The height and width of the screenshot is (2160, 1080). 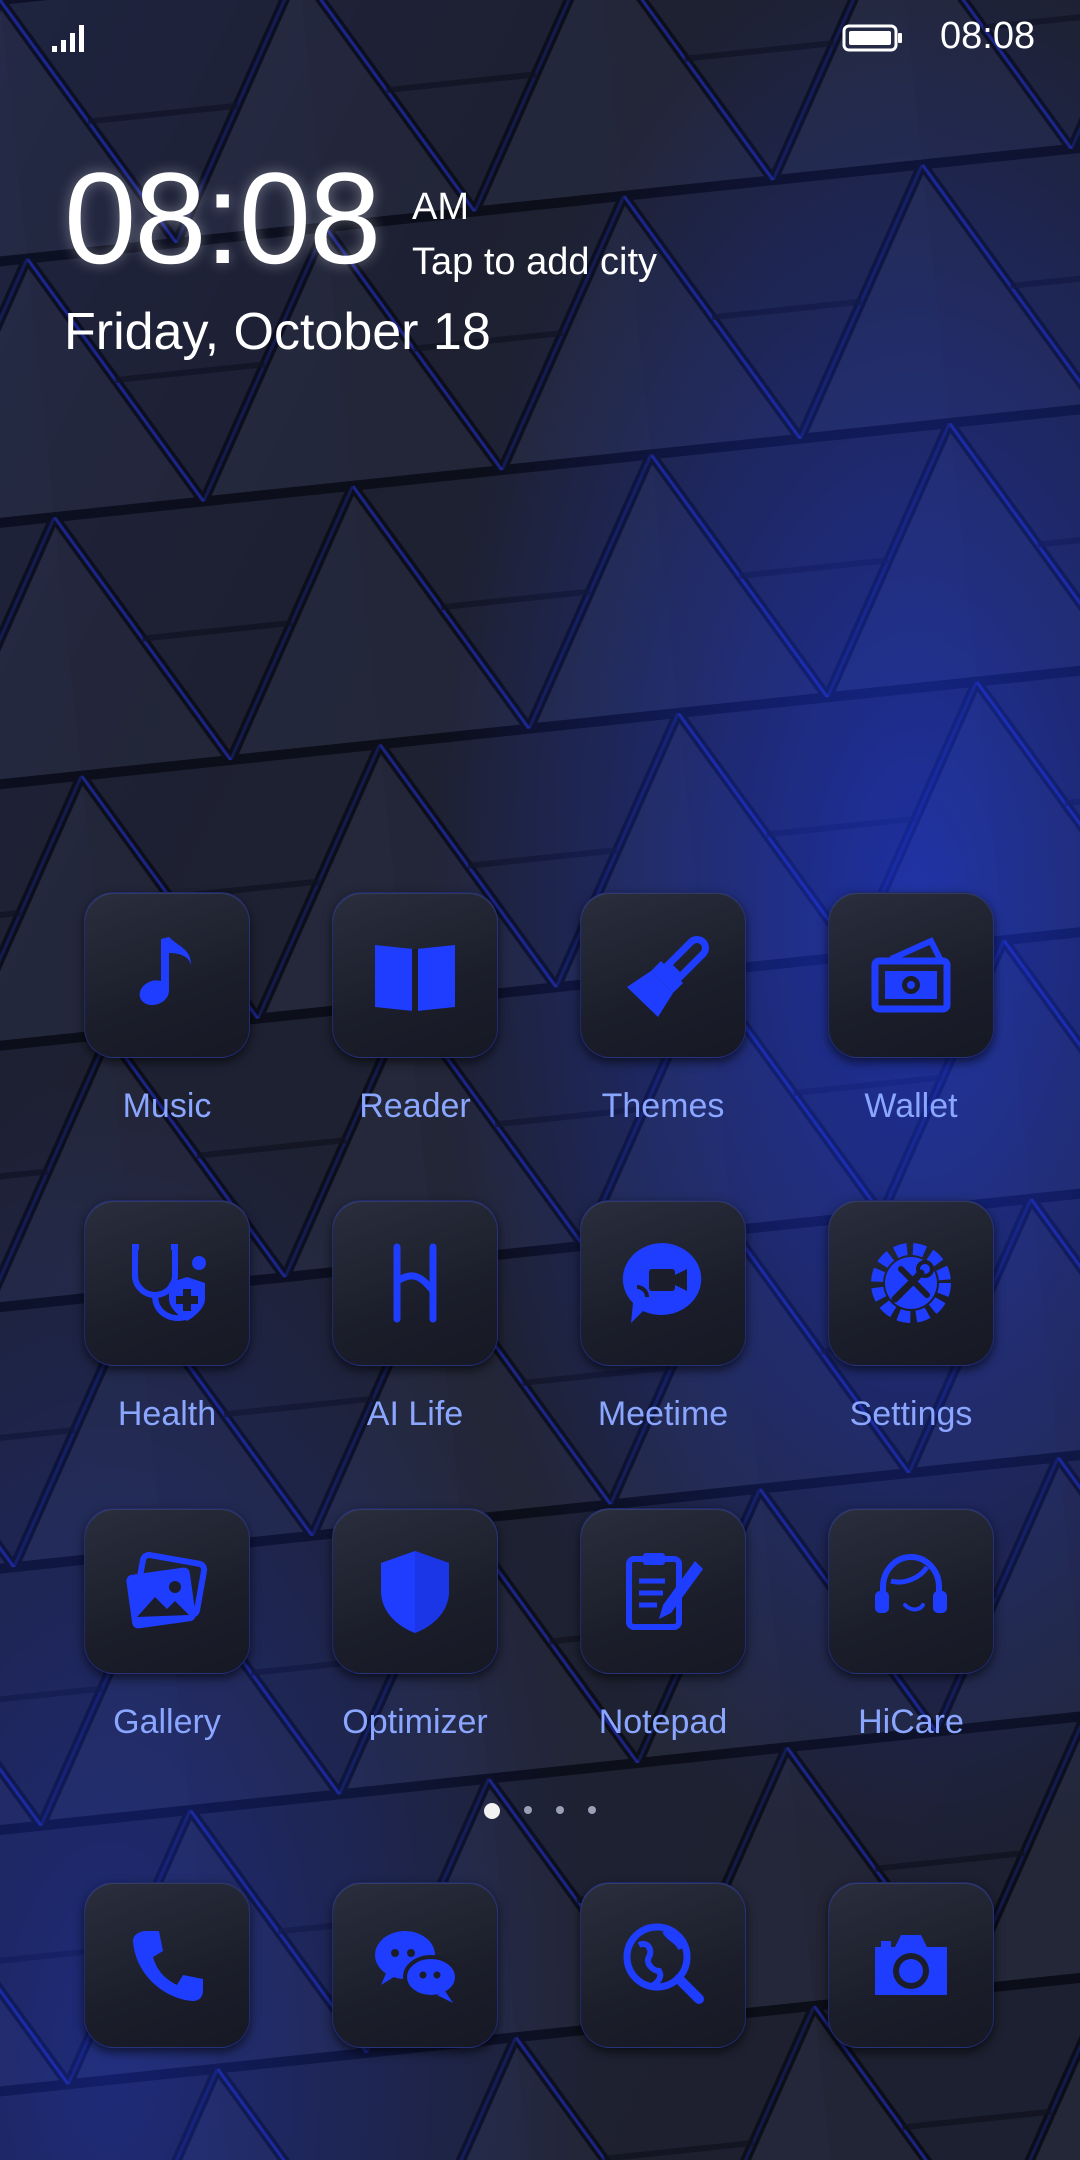 I want to click on app-music: Music, so click(x=167, y=1009).